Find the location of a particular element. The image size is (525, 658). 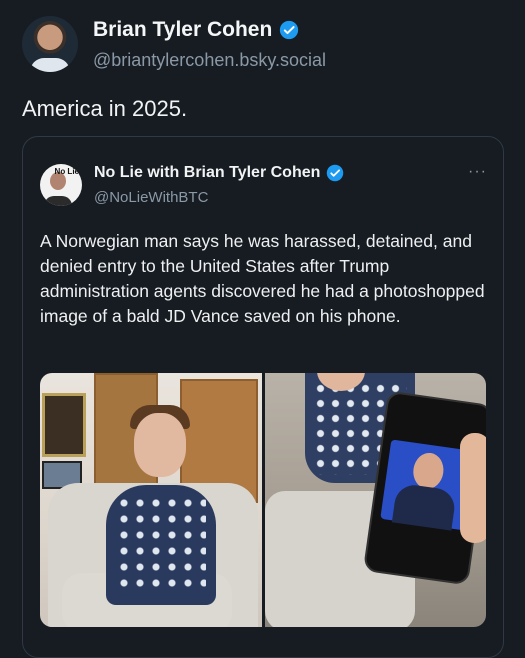

quoted-author-name: No Lie with Brian Tyler Cohen is located at coordinates (207, 173).